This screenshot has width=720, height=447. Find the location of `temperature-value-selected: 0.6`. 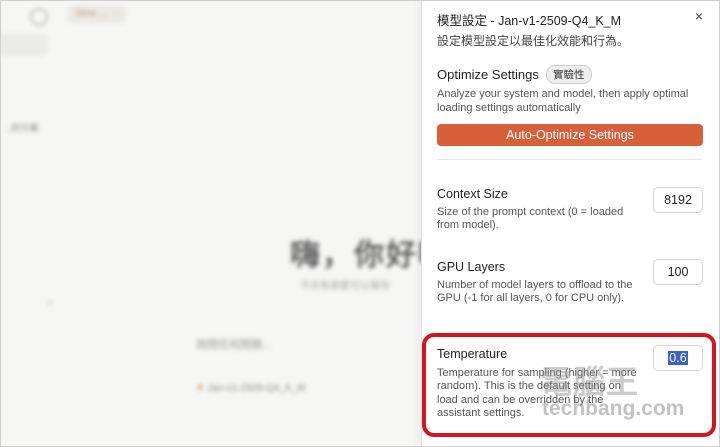

temperature-value-selected: 0.6 is located at coordinates (678, 358).